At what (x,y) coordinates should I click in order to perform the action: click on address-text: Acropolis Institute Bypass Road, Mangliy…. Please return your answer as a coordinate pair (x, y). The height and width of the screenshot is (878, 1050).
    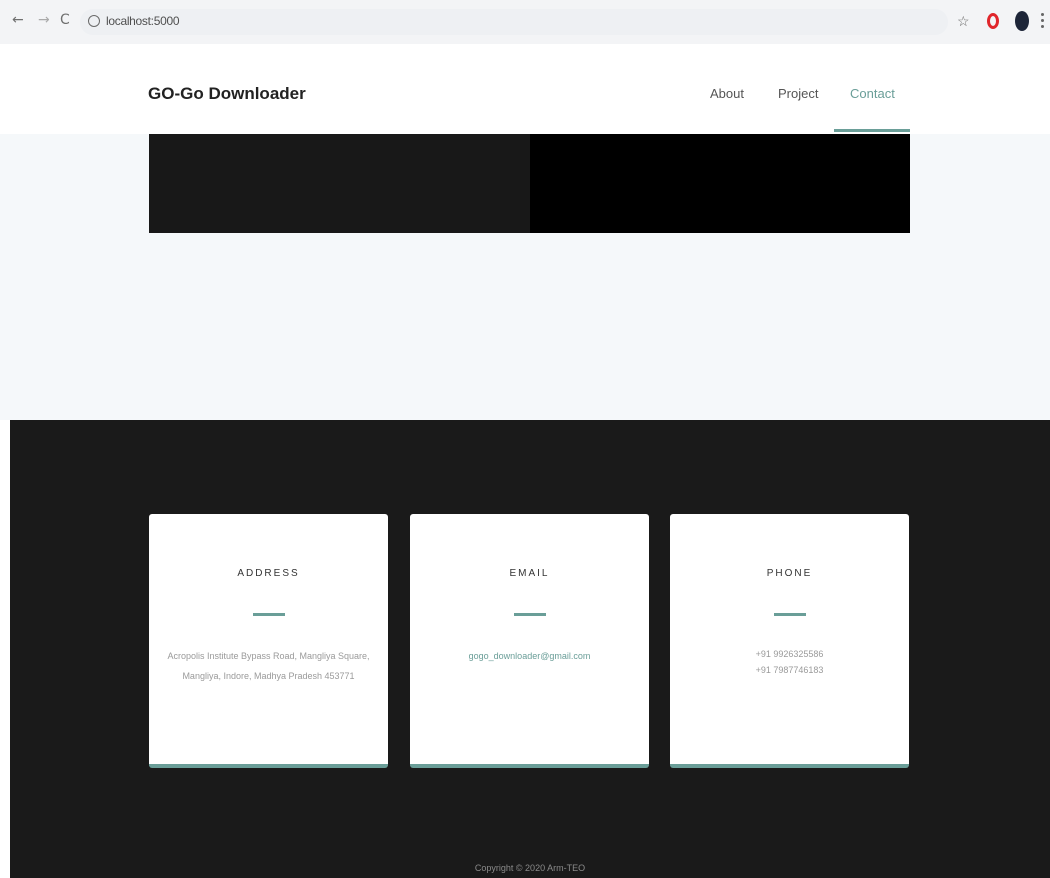
    Looking at the image, I should click on (268, 666).